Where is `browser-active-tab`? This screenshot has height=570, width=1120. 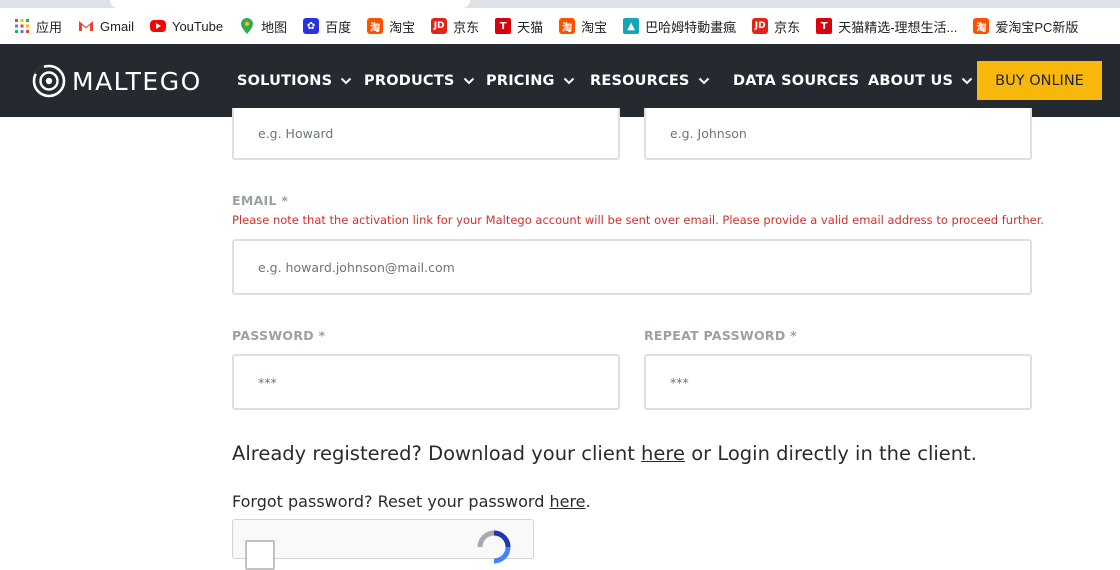
browser-active-tab is located at coordinates (290, 4).